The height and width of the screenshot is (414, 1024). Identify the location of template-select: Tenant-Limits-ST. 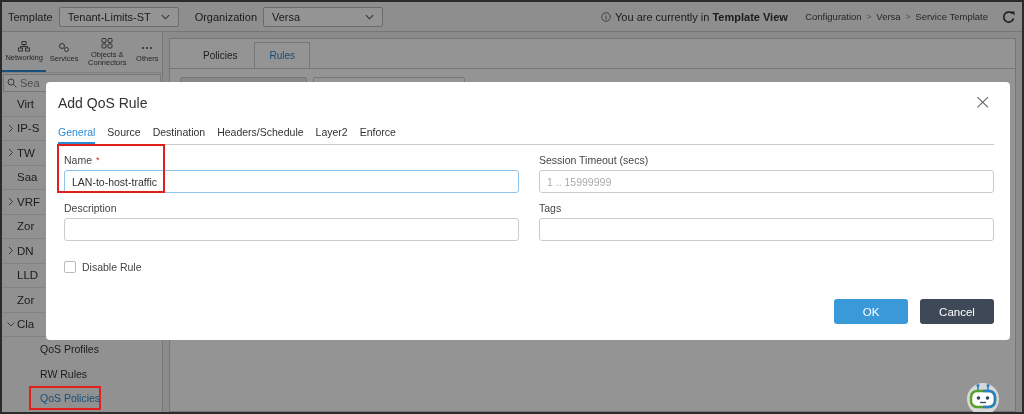
(118, 16).